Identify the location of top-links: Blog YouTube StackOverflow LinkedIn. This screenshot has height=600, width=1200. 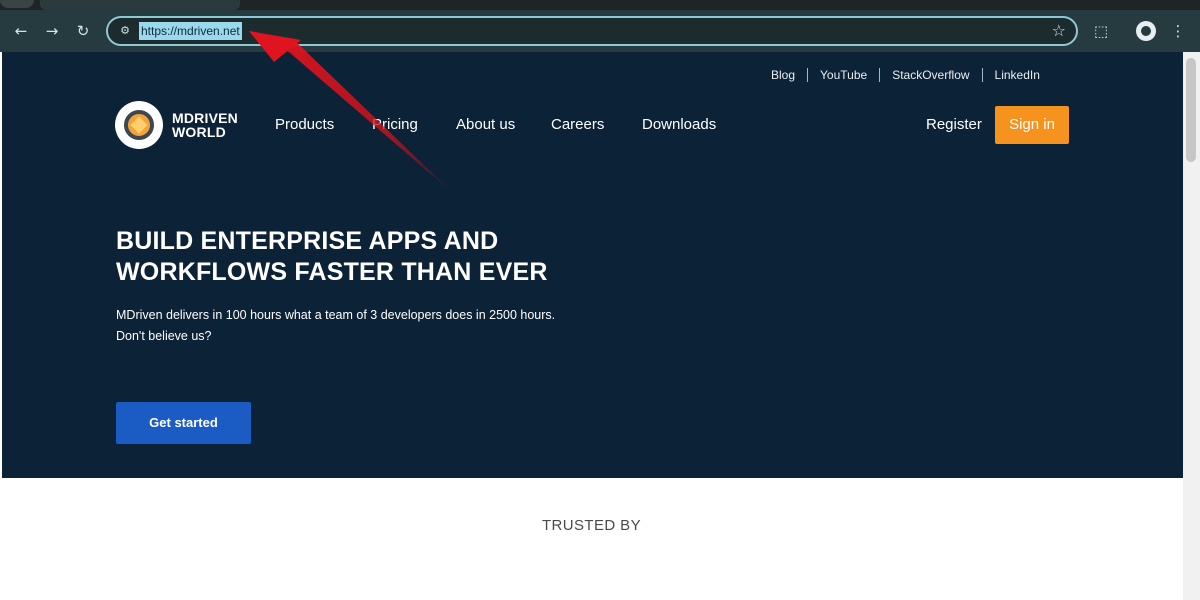
(905, 75).